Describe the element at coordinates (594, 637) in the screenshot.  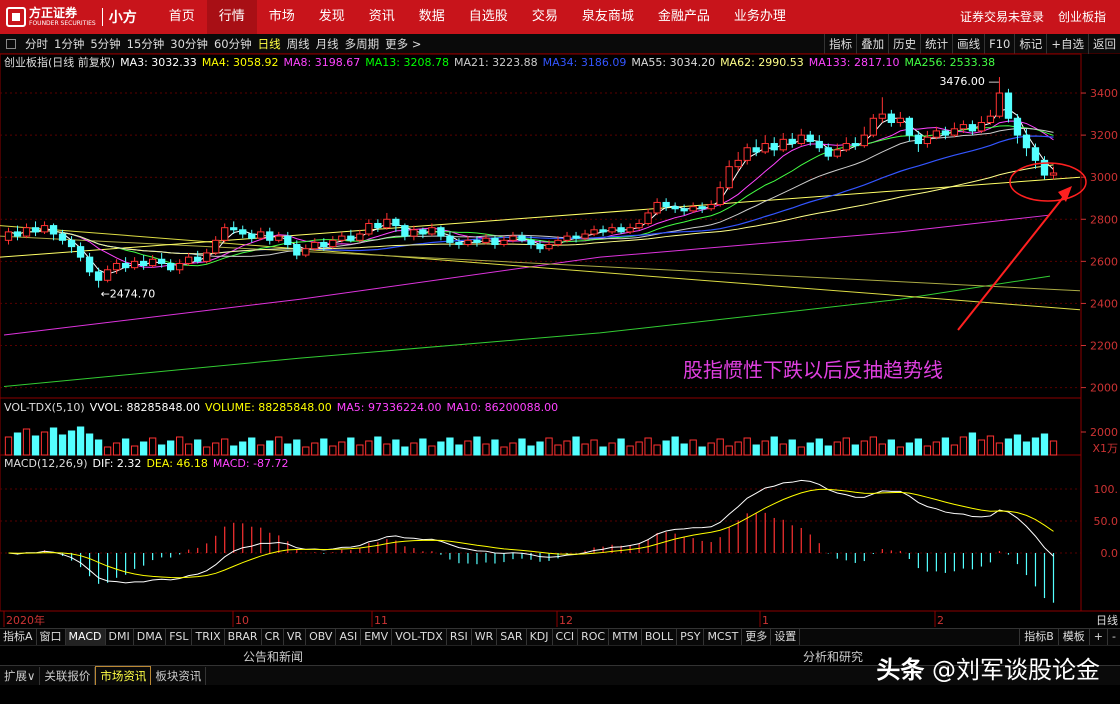
I see `indicator-tab-19: ROC` at that location.